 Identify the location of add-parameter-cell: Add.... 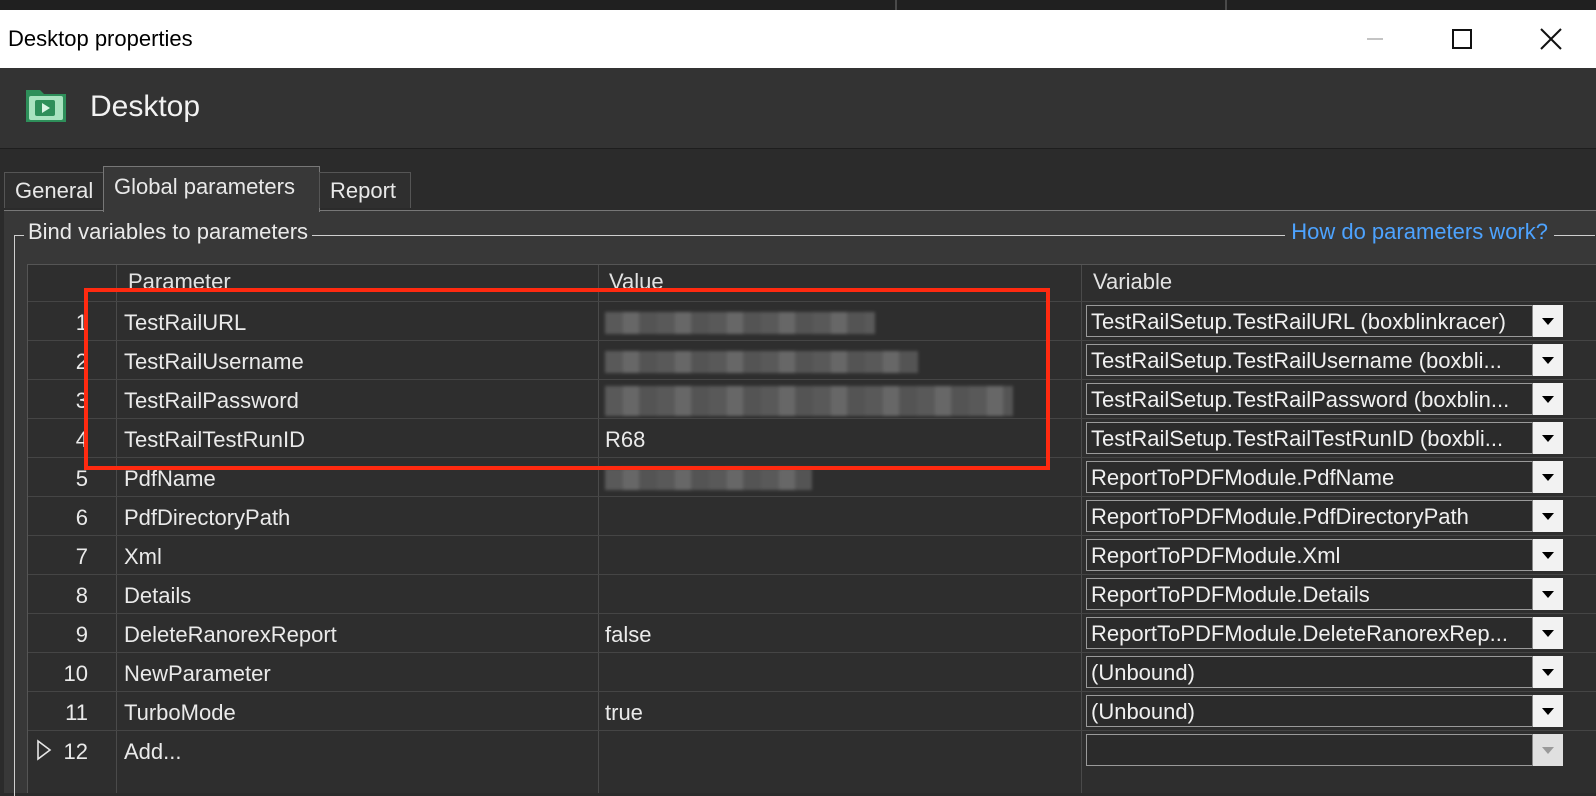
(152, 752).